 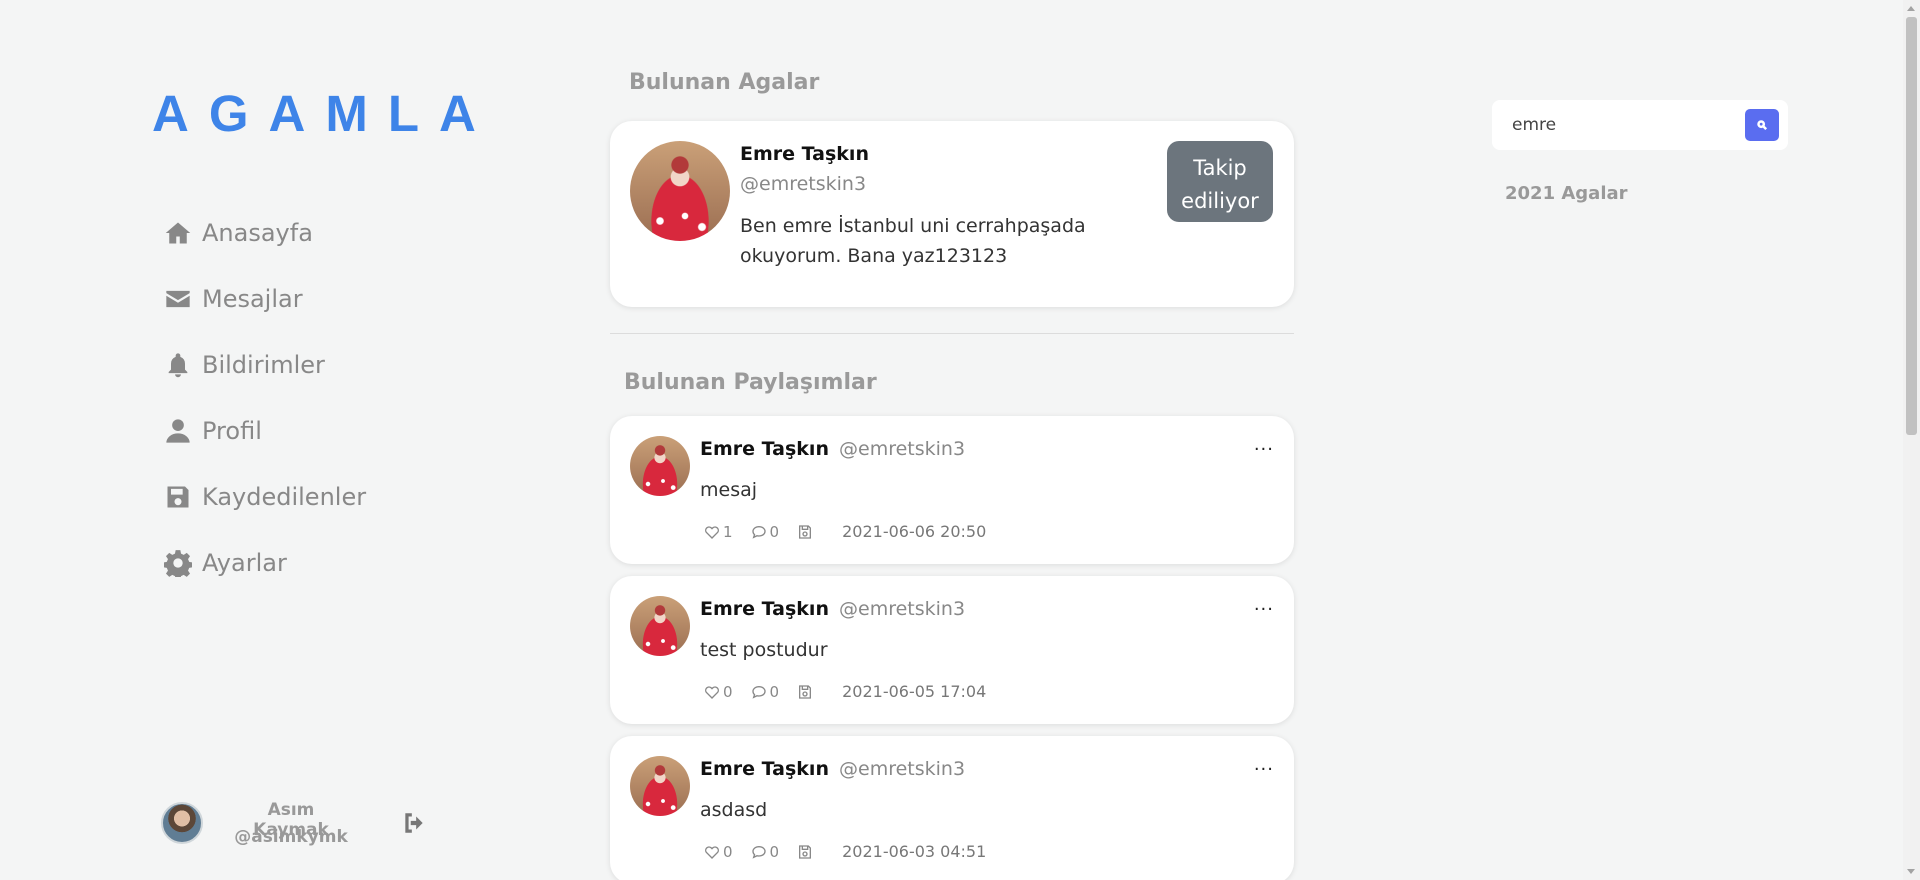 What do you see at coordinates (952, 333) in the screenshot?
I see `divider` at bounding box center [952, 333].